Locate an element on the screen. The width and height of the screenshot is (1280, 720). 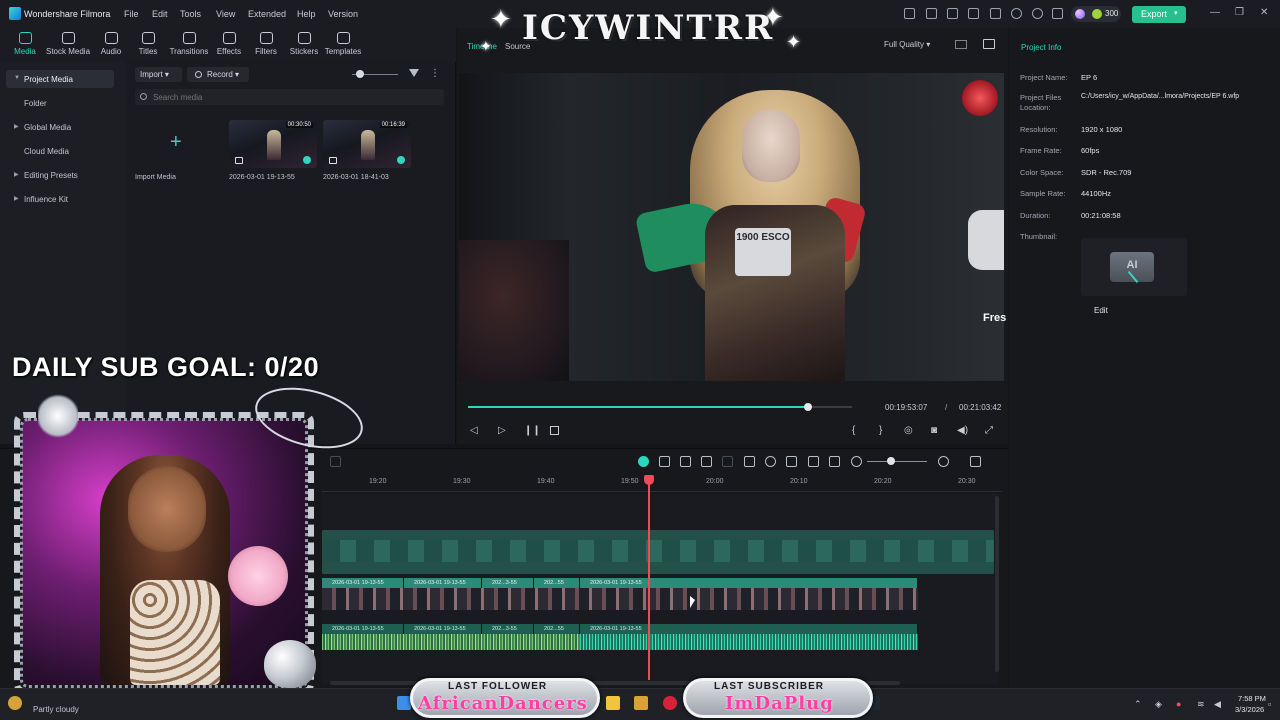
render-icon: ◎ is located at coordinates (908, 430).